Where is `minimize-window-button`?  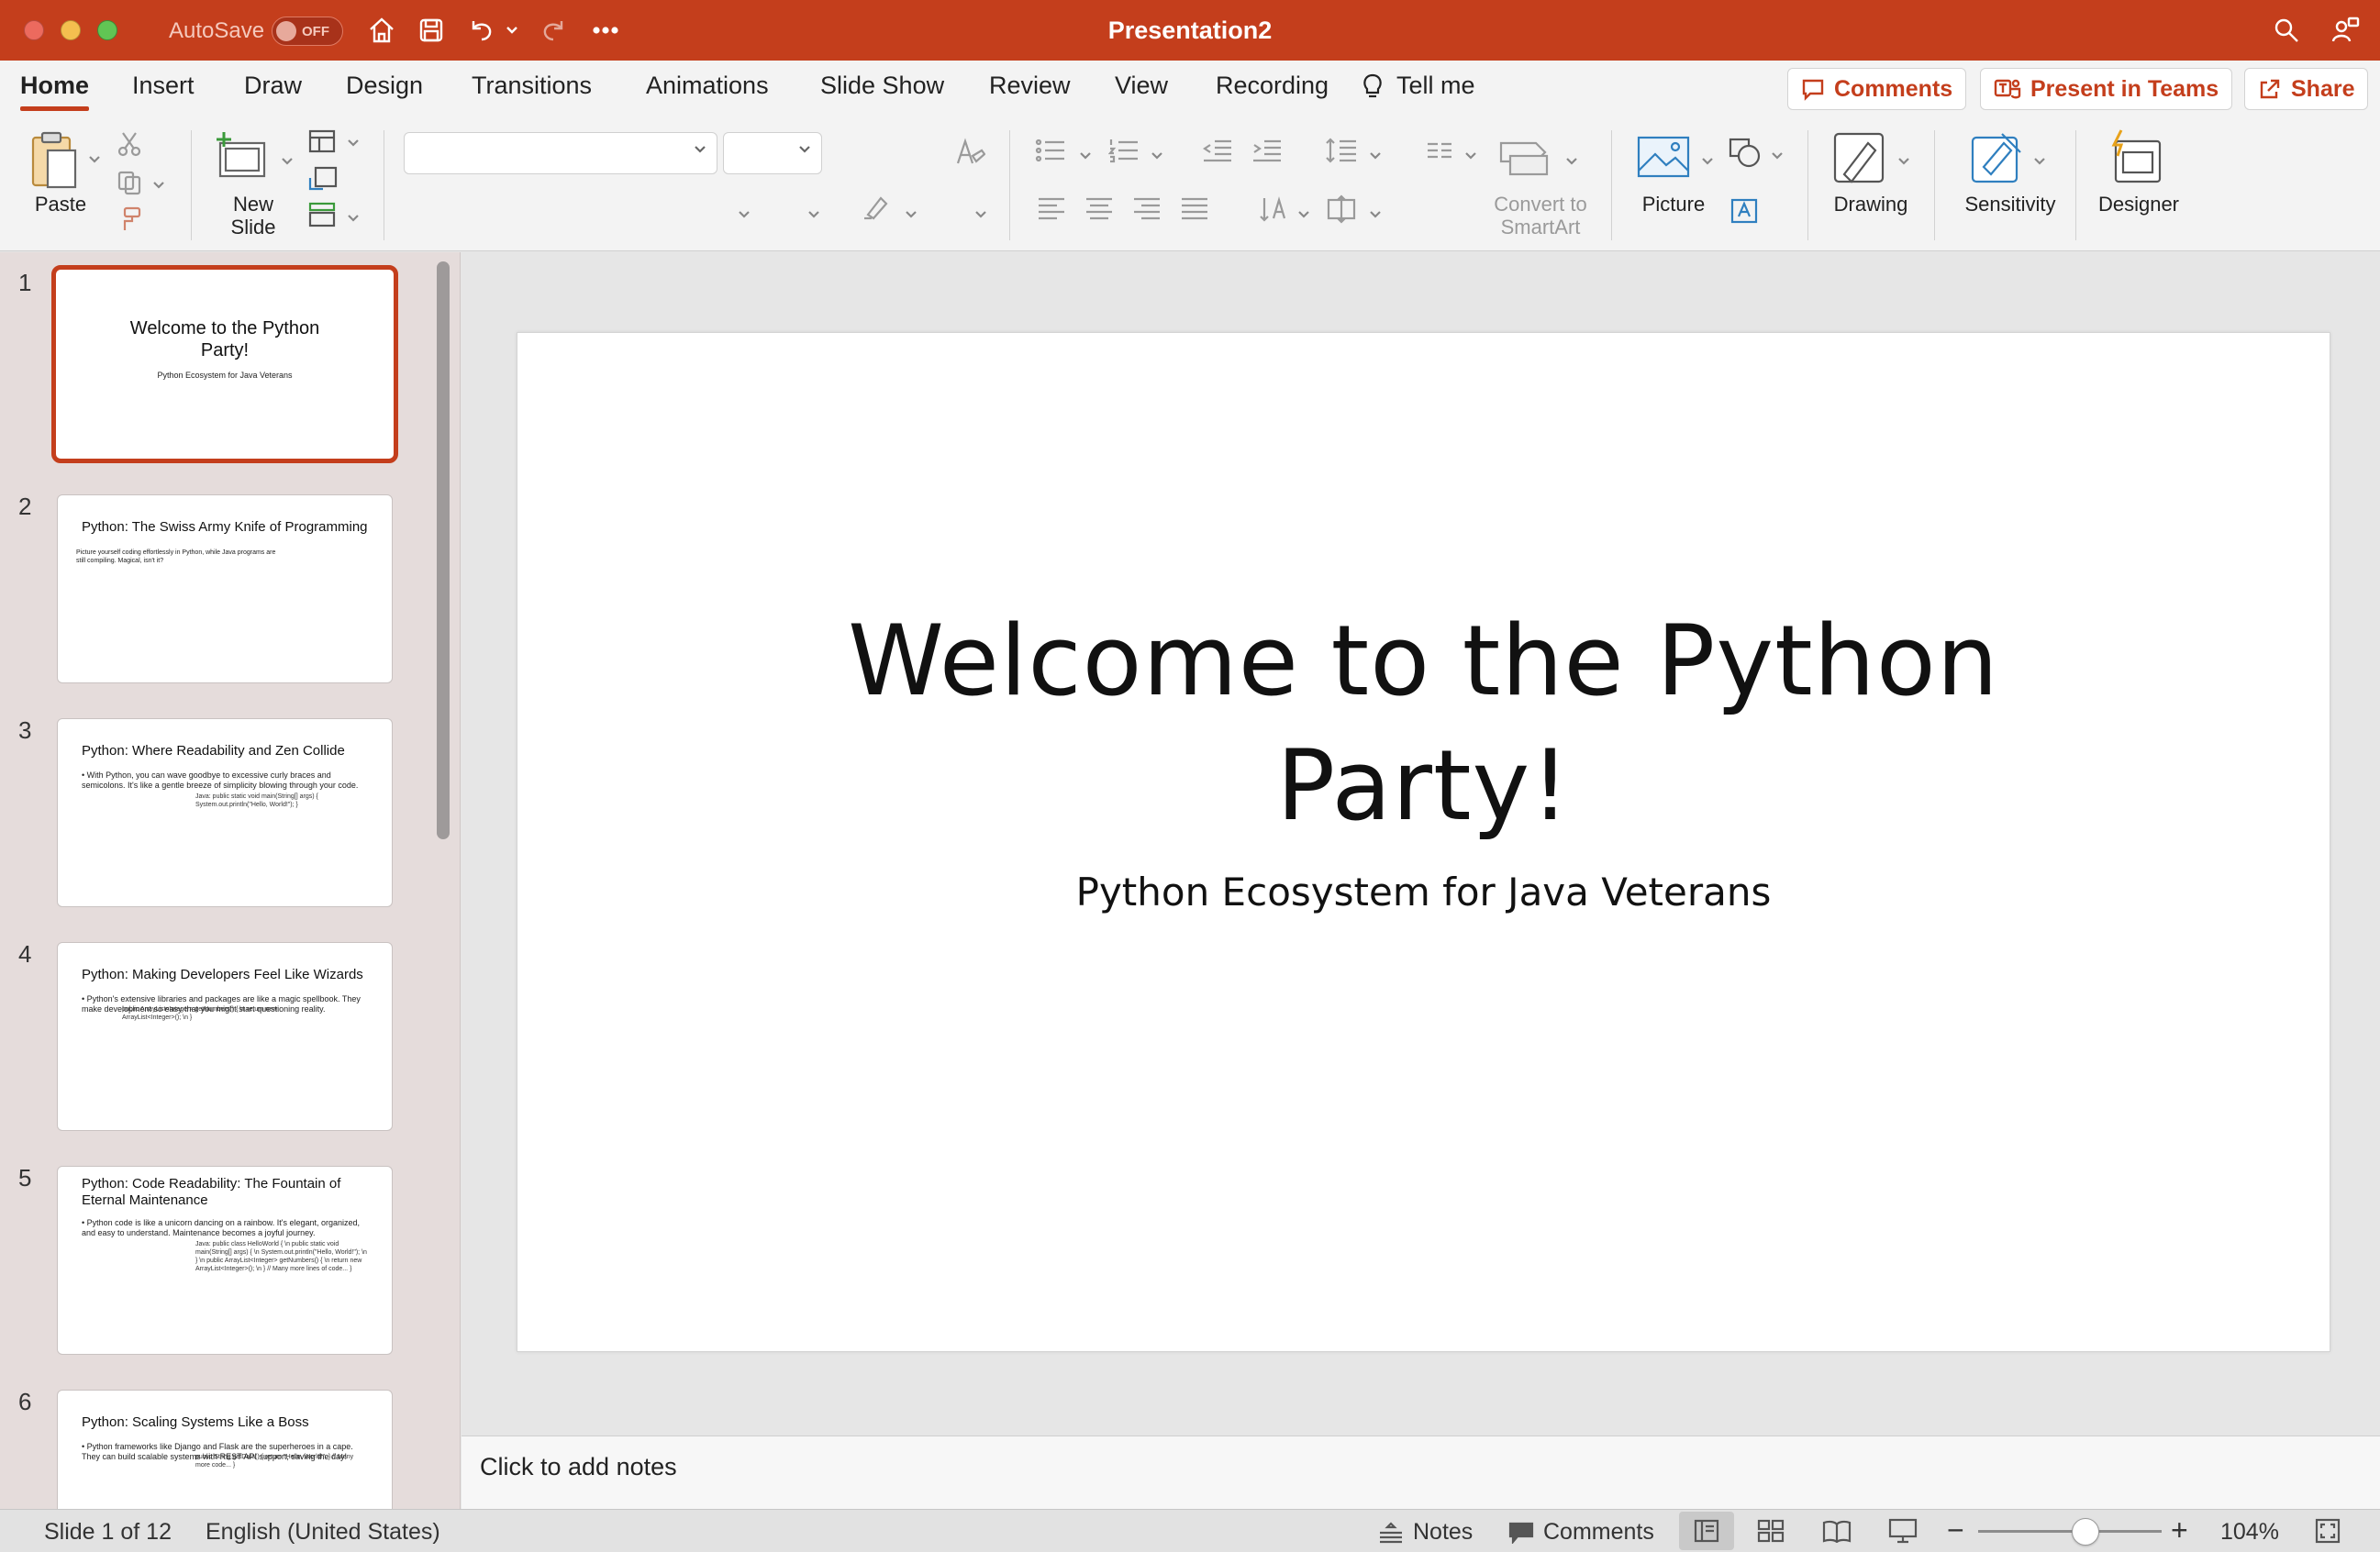
minimize-window-button is located at coordinates (71, 30).